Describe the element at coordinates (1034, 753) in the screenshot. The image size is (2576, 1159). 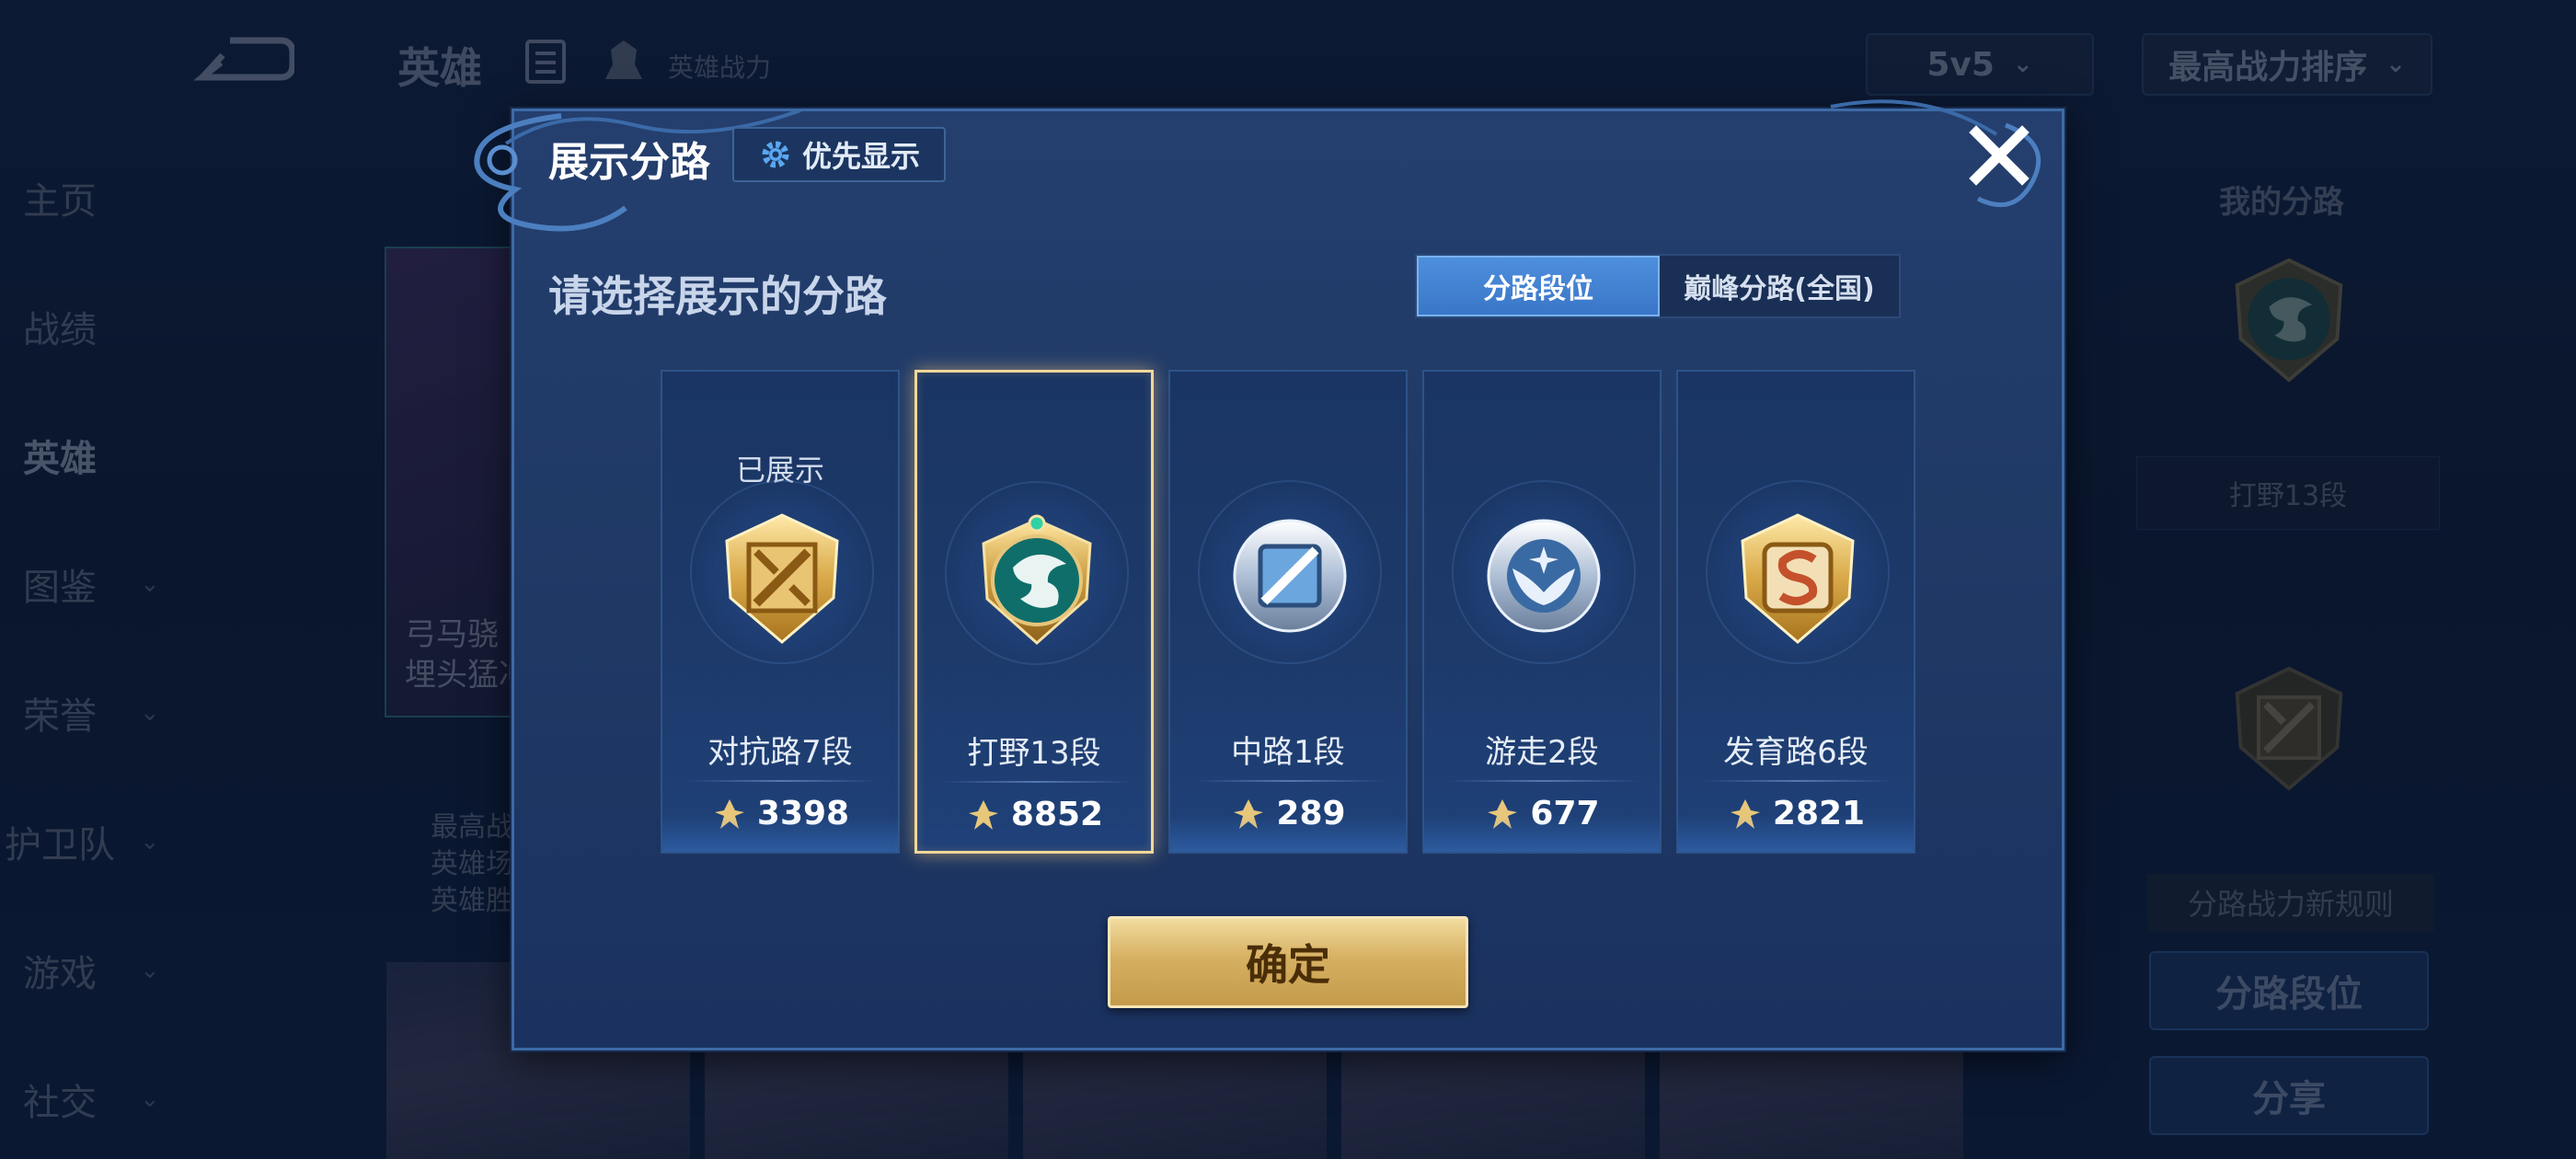
I see `lane-rank-label: 打野13段` at that location.